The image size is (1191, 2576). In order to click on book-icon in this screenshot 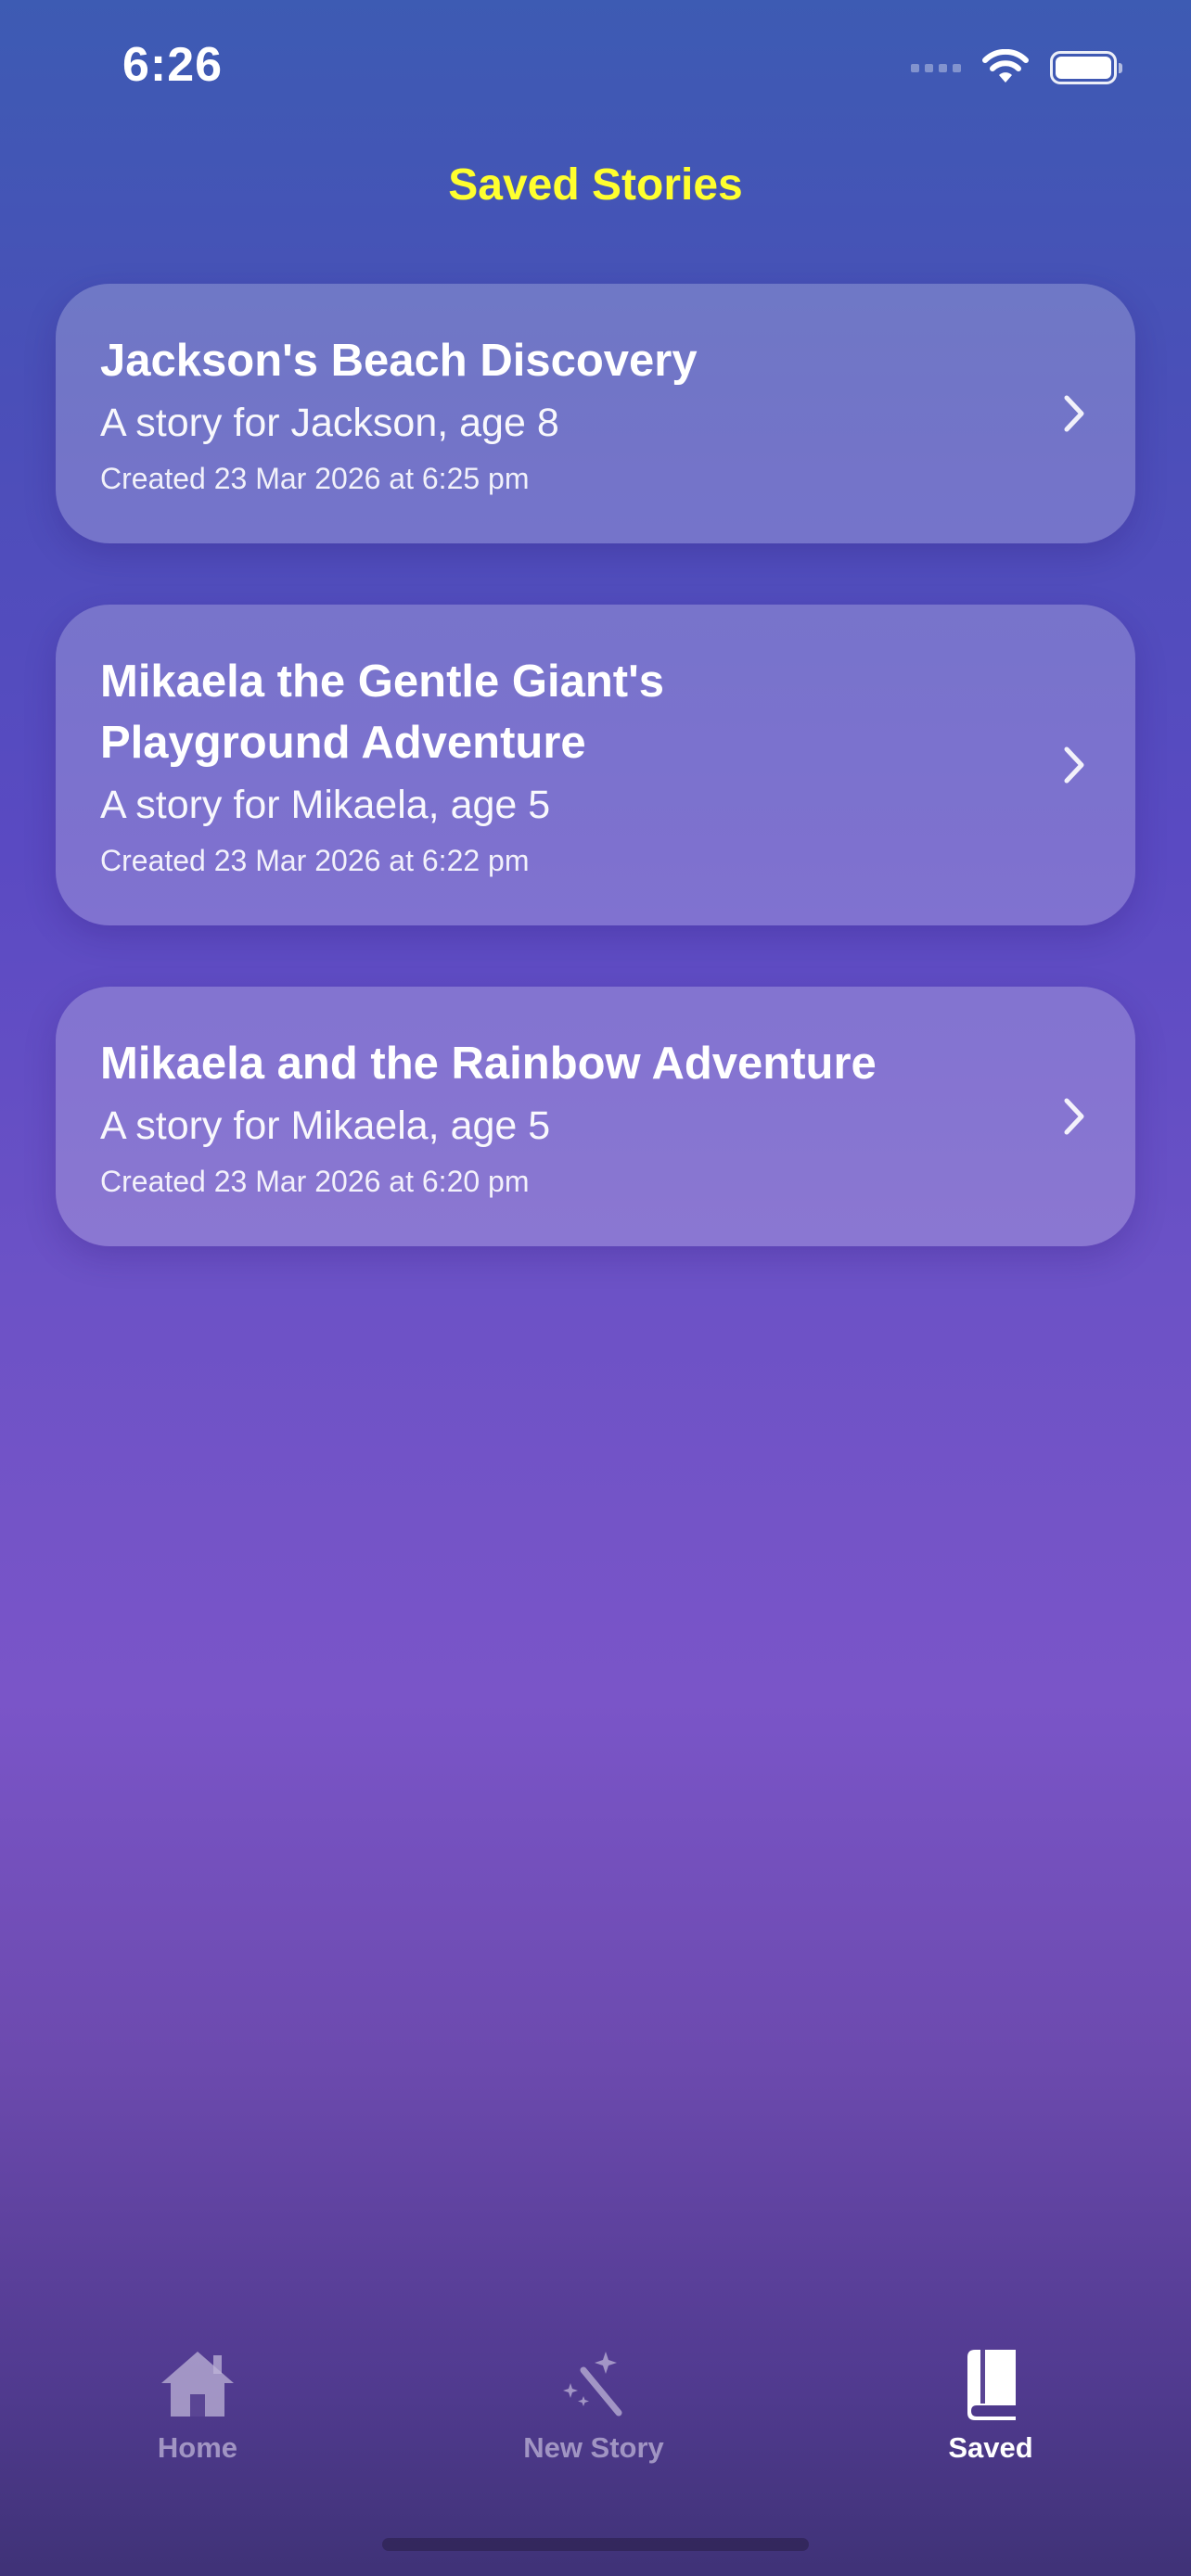, I will do `click(992, 2385)`.